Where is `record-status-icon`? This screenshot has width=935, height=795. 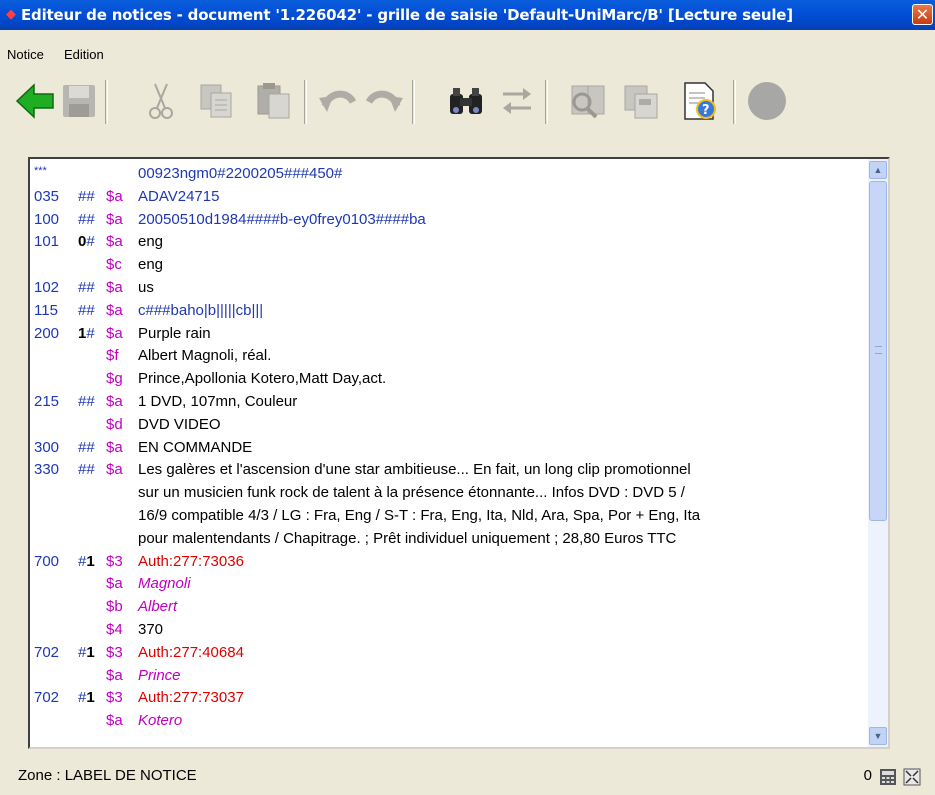 record-status-icon is located at coordinates (767, 101).